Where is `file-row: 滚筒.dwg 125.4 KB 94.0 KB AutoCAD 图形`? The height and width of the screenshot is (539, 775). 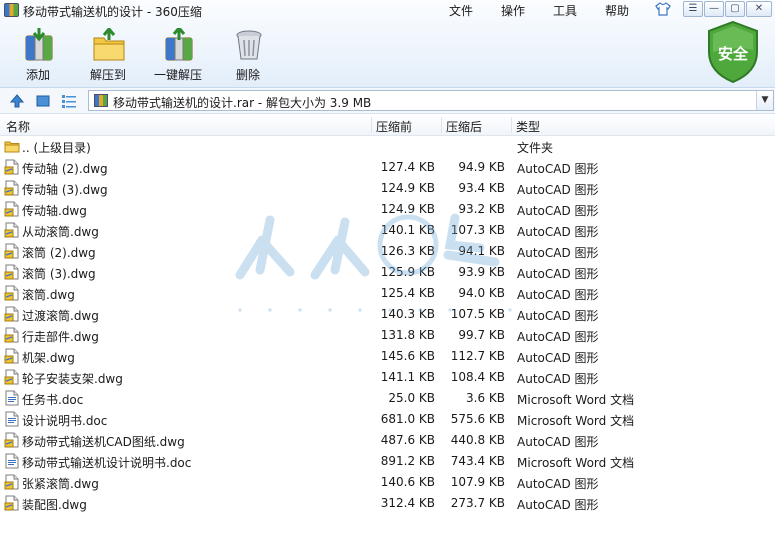
file-row: 滚筒.dwg 125.4 KB 94.0 KB AutoCAD 图形 is located at coordinates (387, 293).